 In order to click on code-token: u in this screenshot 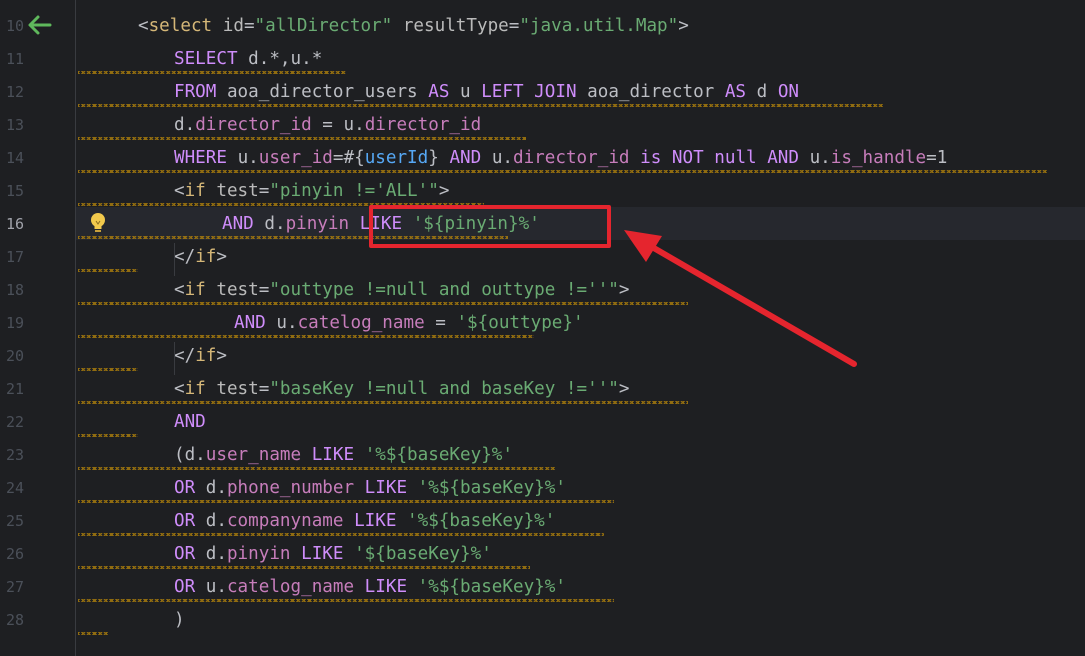, I will do `click(471, 92)`.